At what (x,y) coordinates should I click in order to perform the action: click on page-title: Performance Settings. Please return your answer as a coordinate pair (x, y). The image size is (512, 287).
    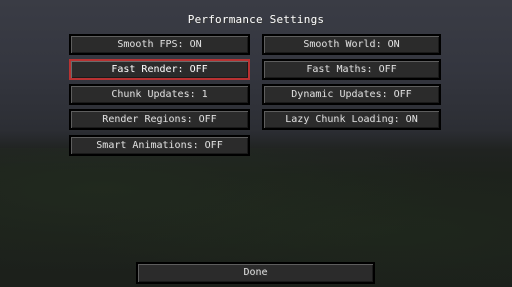
    Looking at the image, I should click on (256, 19).